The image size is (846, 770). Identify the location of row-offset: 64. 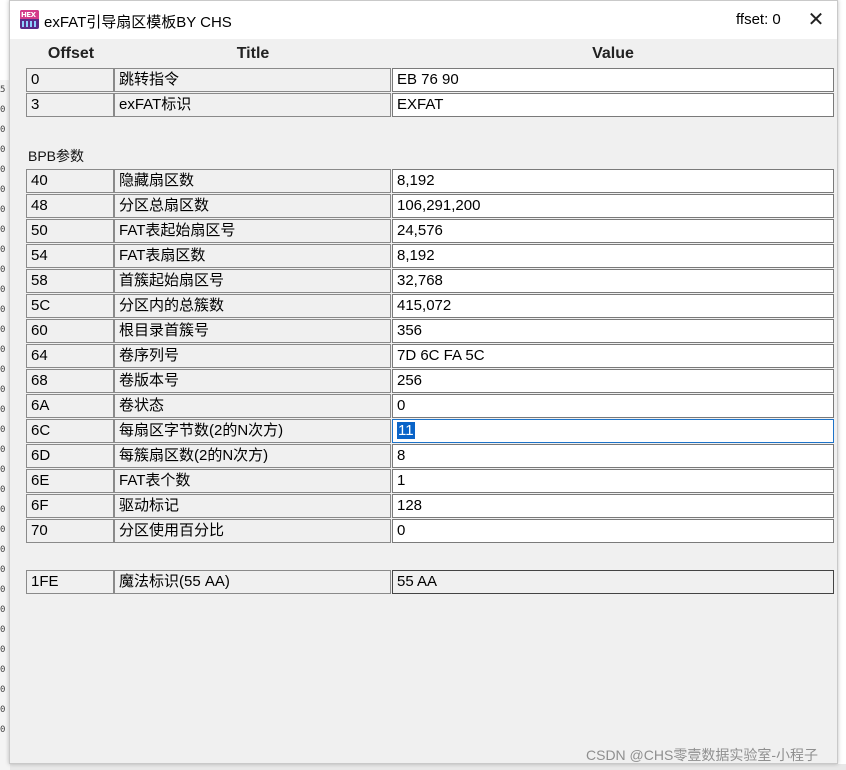
(70, 356).